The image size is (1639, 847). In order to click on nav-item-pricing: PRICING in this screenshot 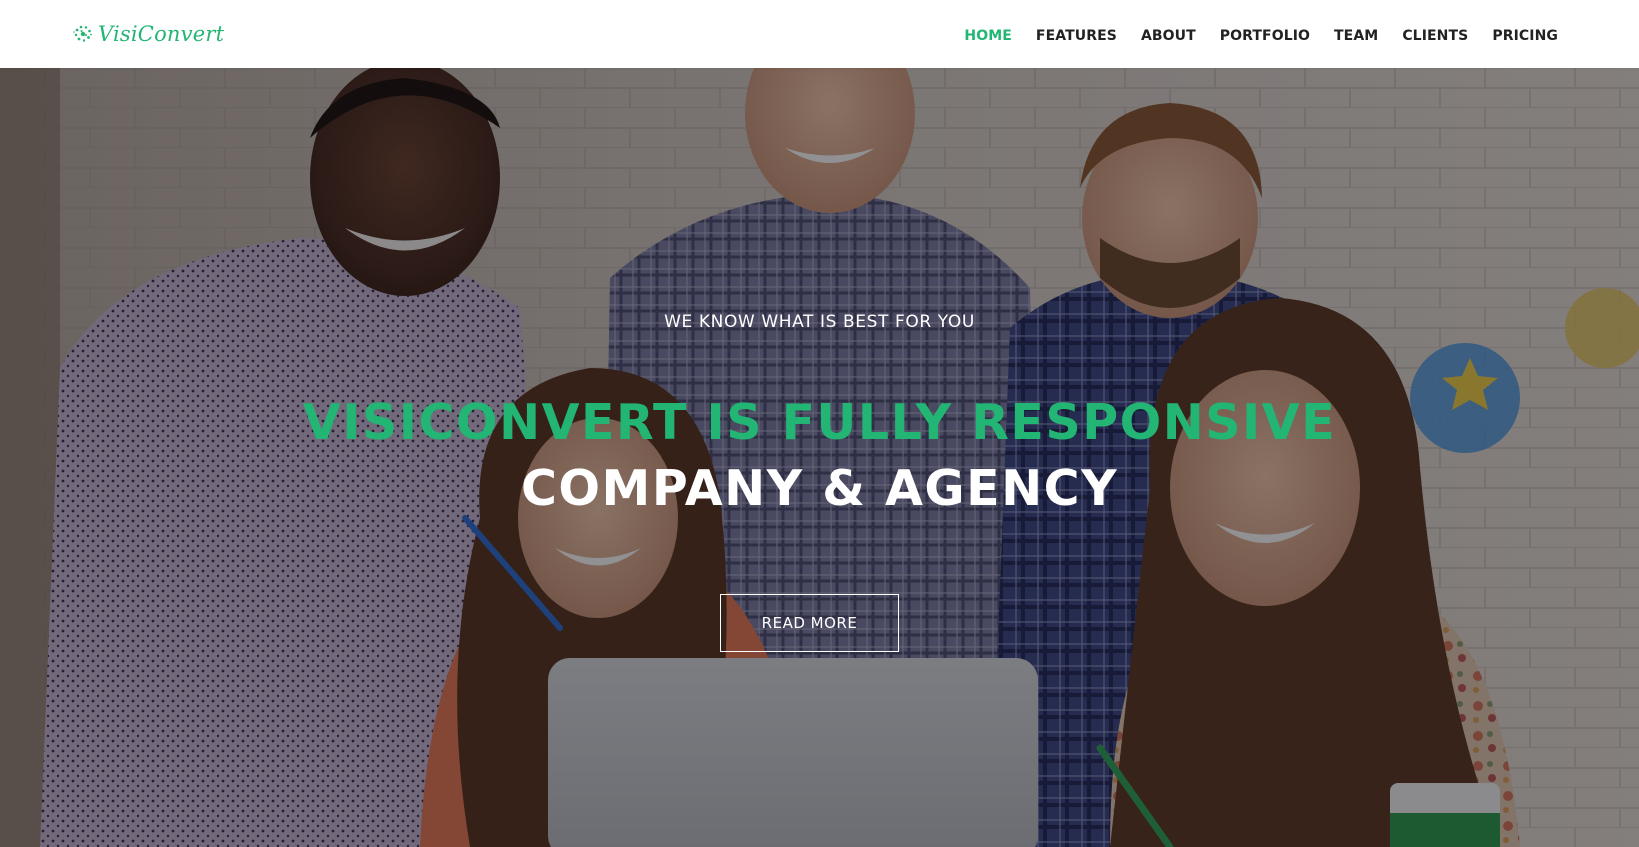, I will do `click(1525, 36)`.